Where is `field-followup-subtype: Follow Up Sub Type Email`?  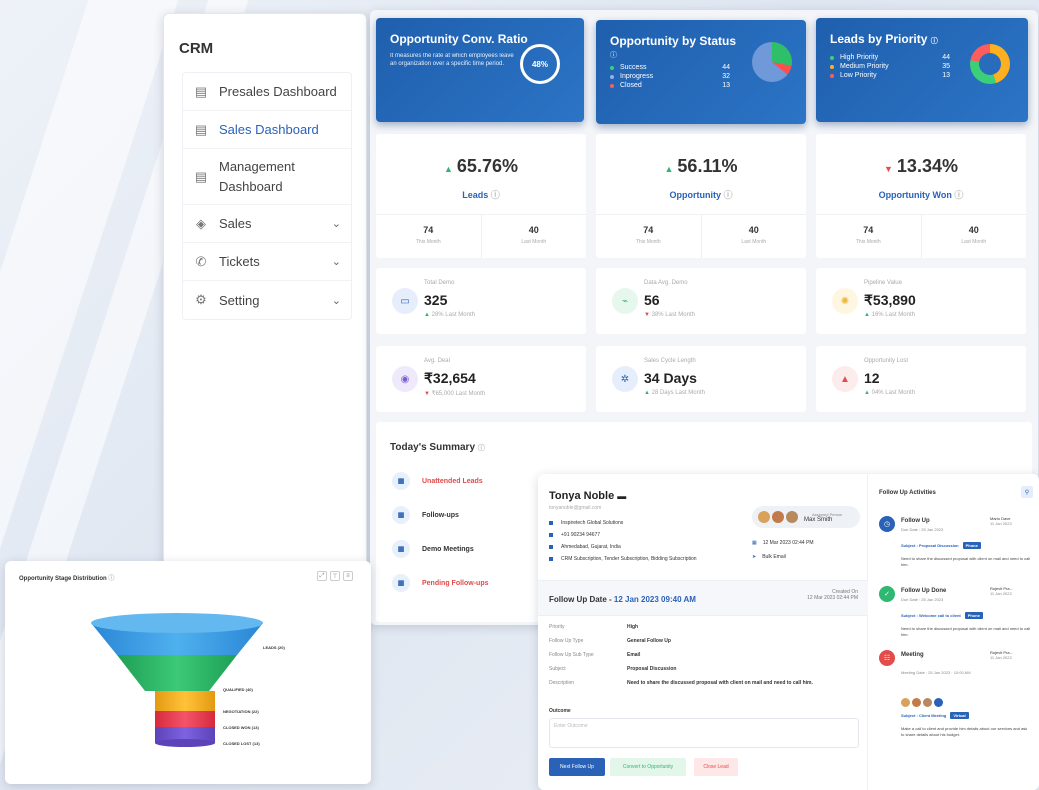 field-followup-subtype: Follow Up Sub Type Email is located at coordinates (594, 655).